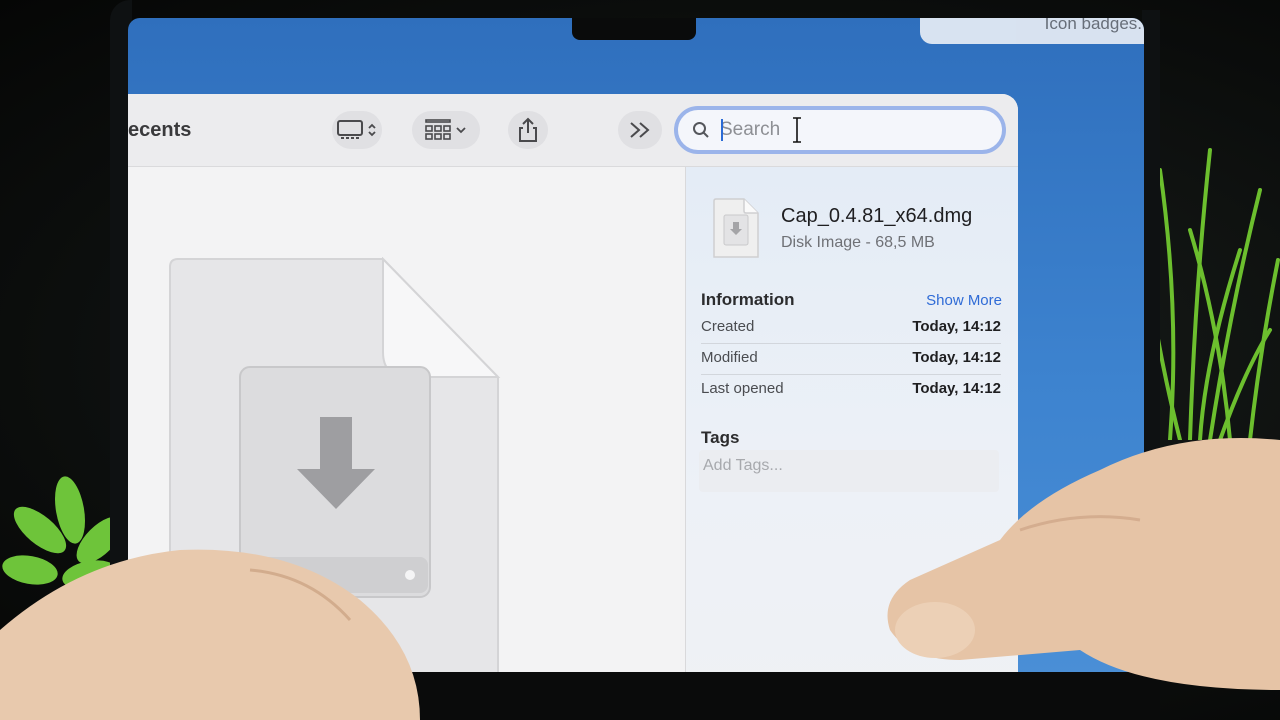 The width and height of the screenshot is (1280, 720). Describe the element at coordinates (877, 216) in the screenshot. I see `file-name: Cap_0.4.81_x64.dmg` at that location.